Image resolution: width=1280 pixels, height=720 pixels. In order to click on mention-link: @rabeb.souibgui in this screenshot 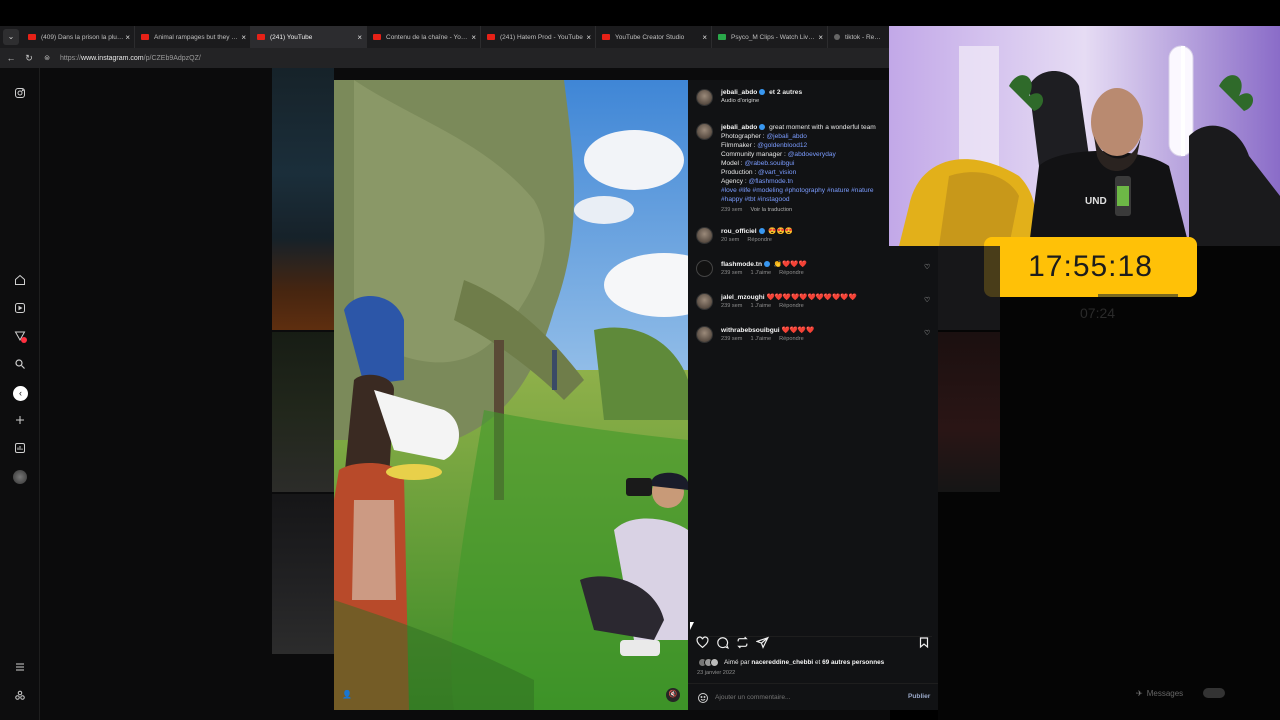, I will do `click(769, 163)`.